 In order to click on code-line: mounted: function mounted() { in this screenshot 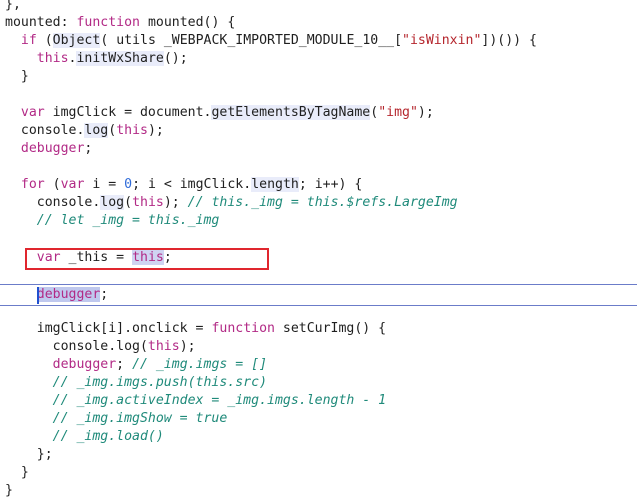, I will do `click(120, 22)`.